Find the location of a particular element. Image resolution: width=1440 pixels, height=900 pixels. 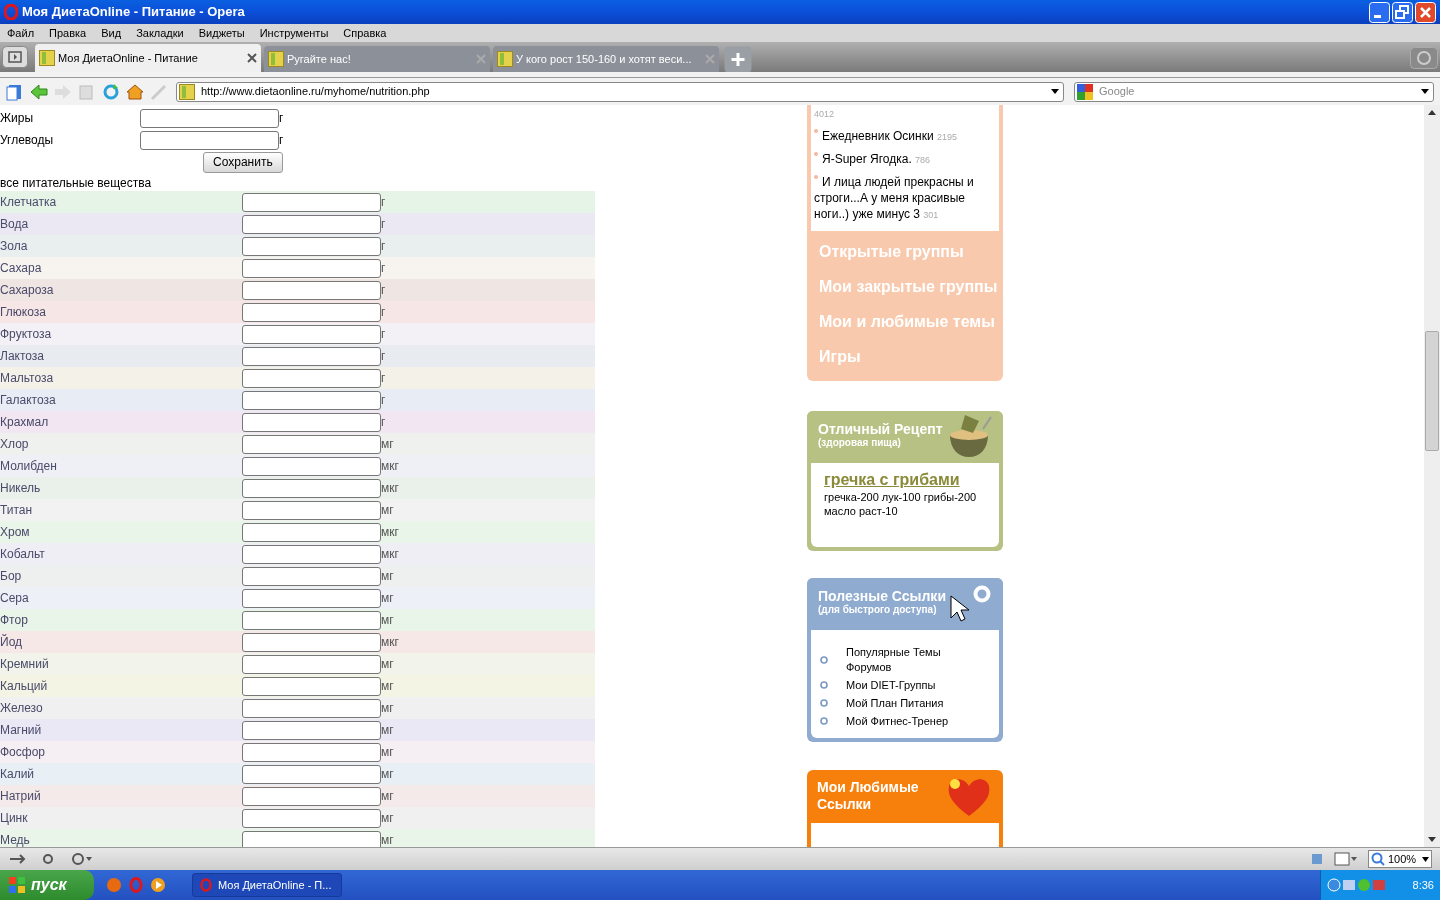

new-tab-icon is located at coordinates (738, 59).